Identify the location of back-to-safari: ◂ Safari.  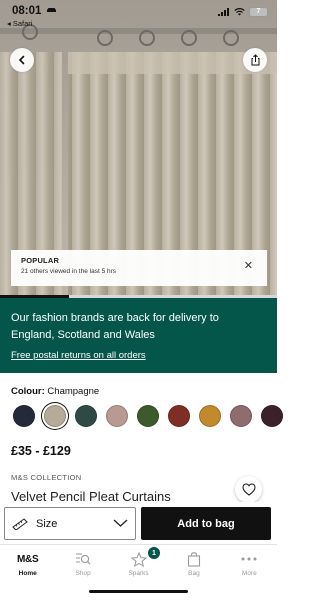
(19, 23).